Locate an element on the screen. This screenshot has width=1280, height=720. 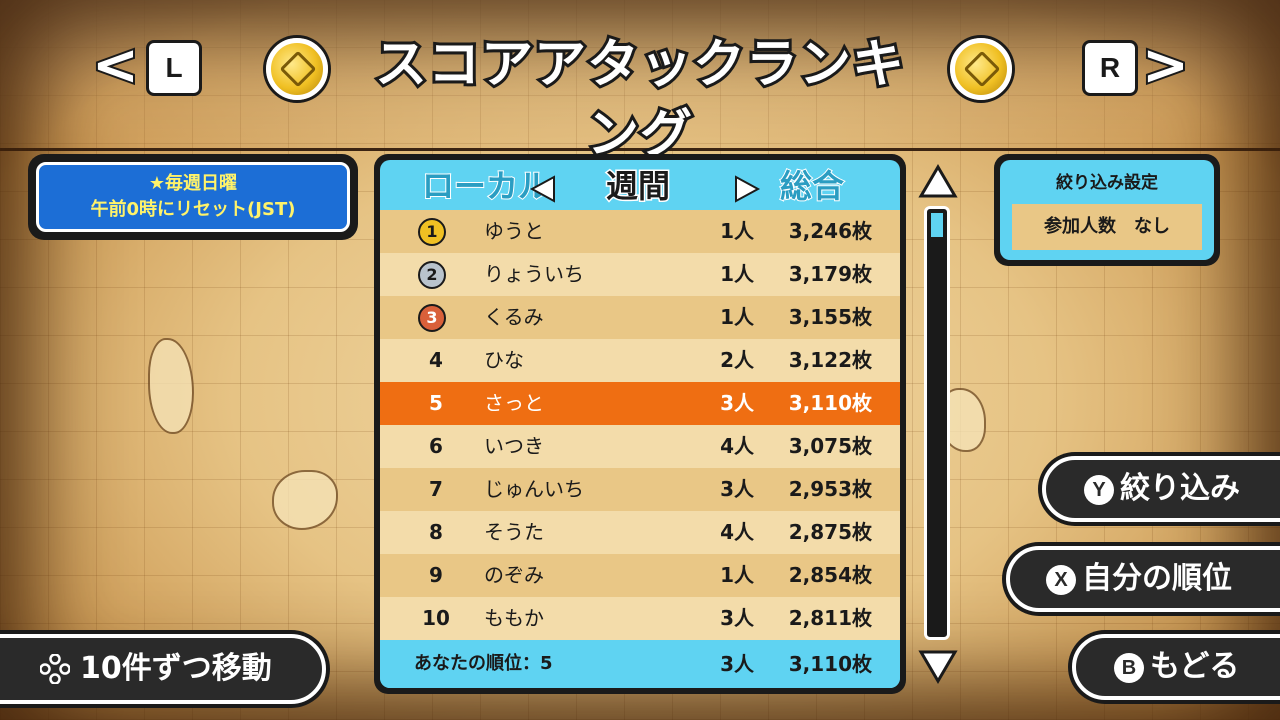
ranking-row: 3 くるみ 1人 3,155枚 is located at coordinates (640, 317).